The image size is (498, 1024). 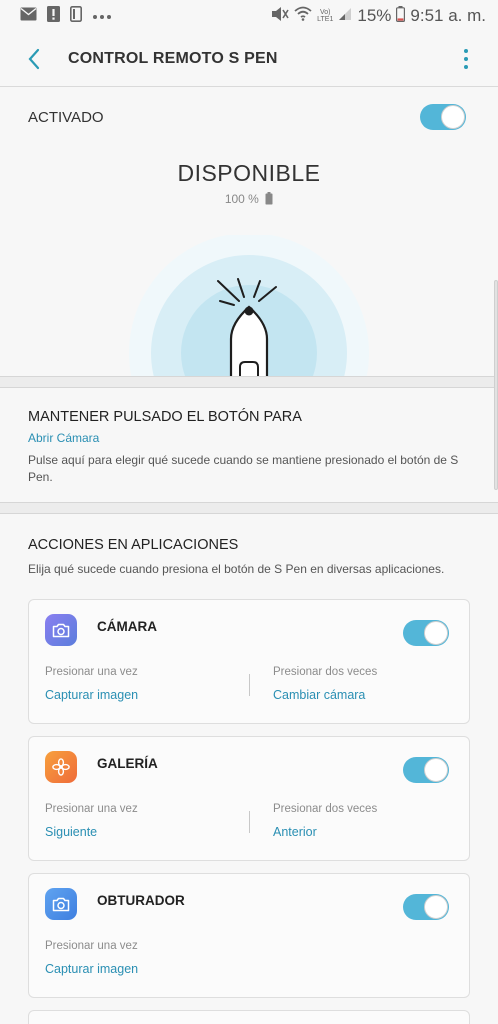 I want to click on single-press-value: Siguiente, so click(x=71, y=832).